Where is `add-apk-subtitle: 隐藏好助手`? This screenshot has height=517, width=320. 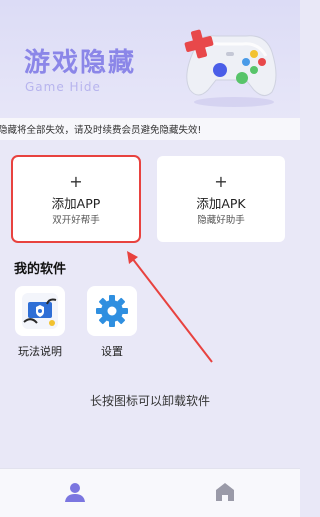 add-apk-subtitle: 隐藏好助手 is located at coordinates (221, 220).